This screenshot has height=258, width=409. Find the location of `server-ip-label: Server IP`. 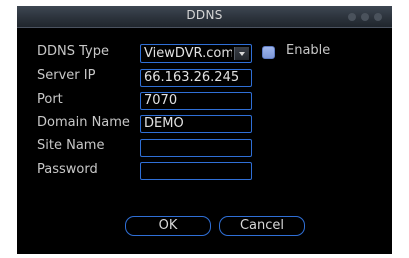

server-ip-label: Server IP is located at coordinates (66, 75).